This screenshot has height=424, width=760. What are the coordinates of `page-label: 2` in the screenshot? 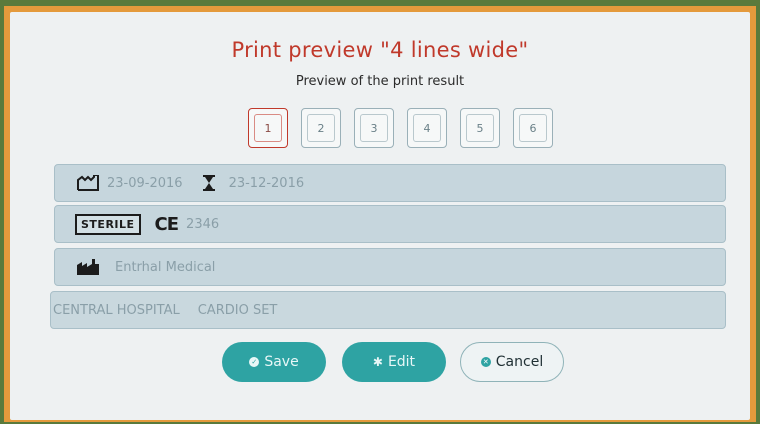 It's located at (321, 128).